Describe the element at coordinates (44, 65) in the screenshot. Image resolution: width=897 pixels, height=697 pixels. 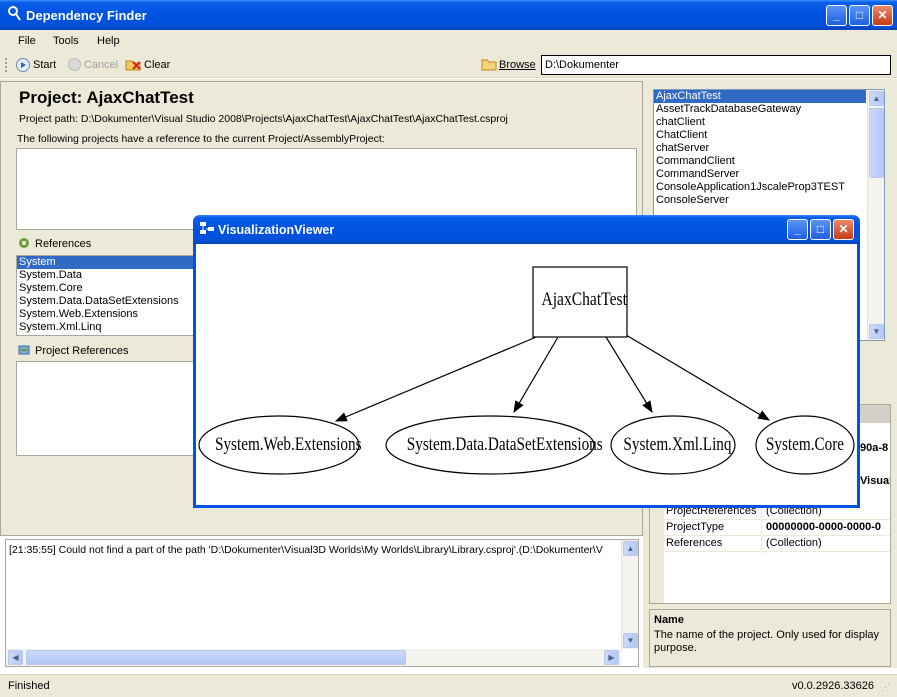
I see `start-button: Start` at that location.